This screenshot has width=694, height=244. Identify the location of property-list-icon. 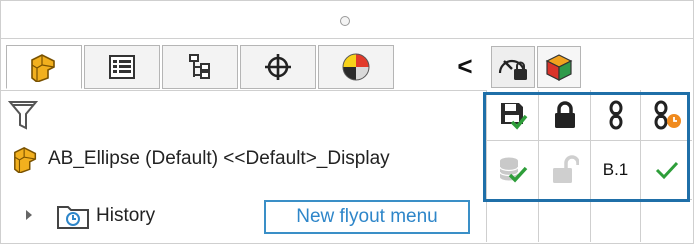
(122, 67).